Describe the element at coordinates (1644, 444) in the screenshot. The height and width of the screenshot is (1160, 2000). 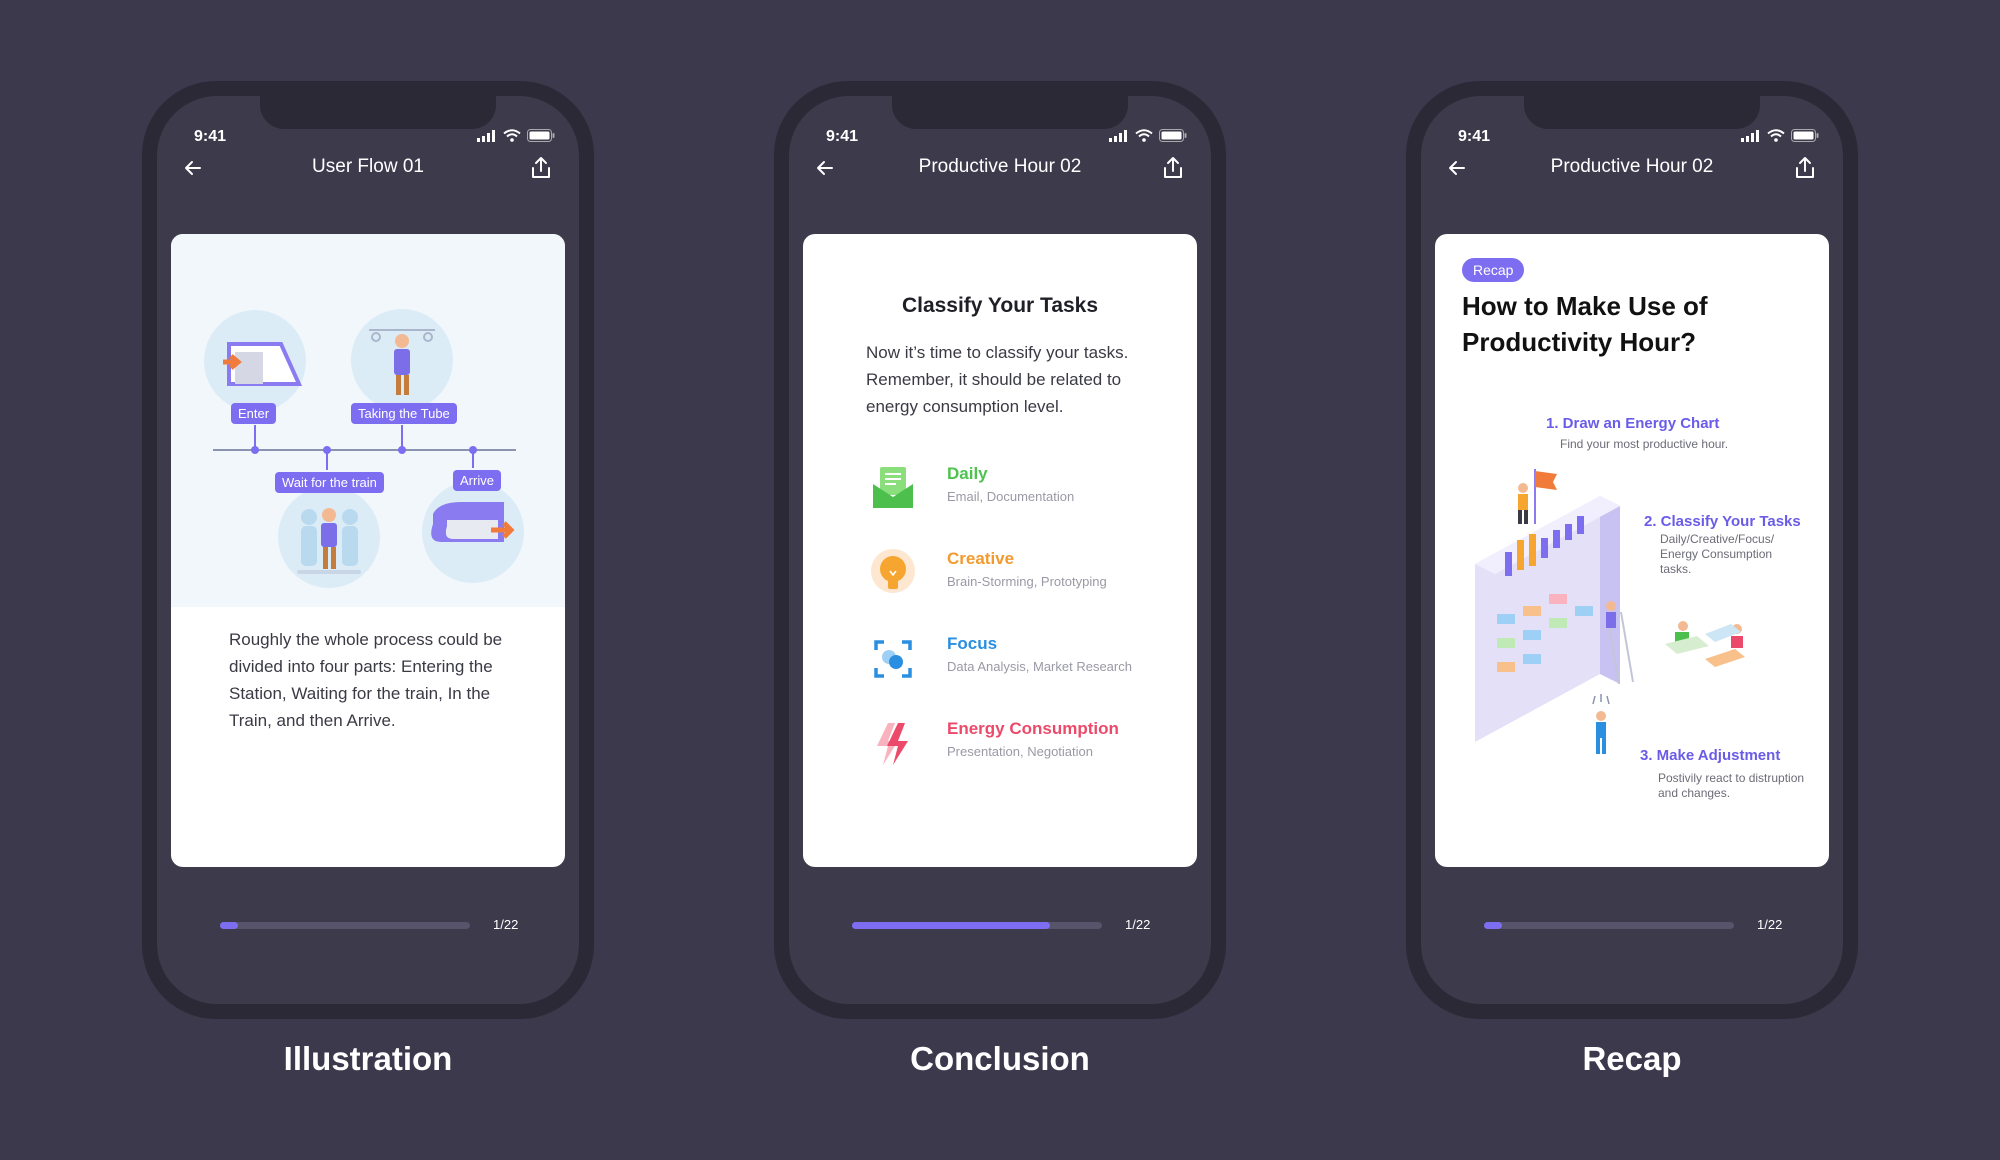
I see `step-subtitle: Find your most productive hour.` at that location.